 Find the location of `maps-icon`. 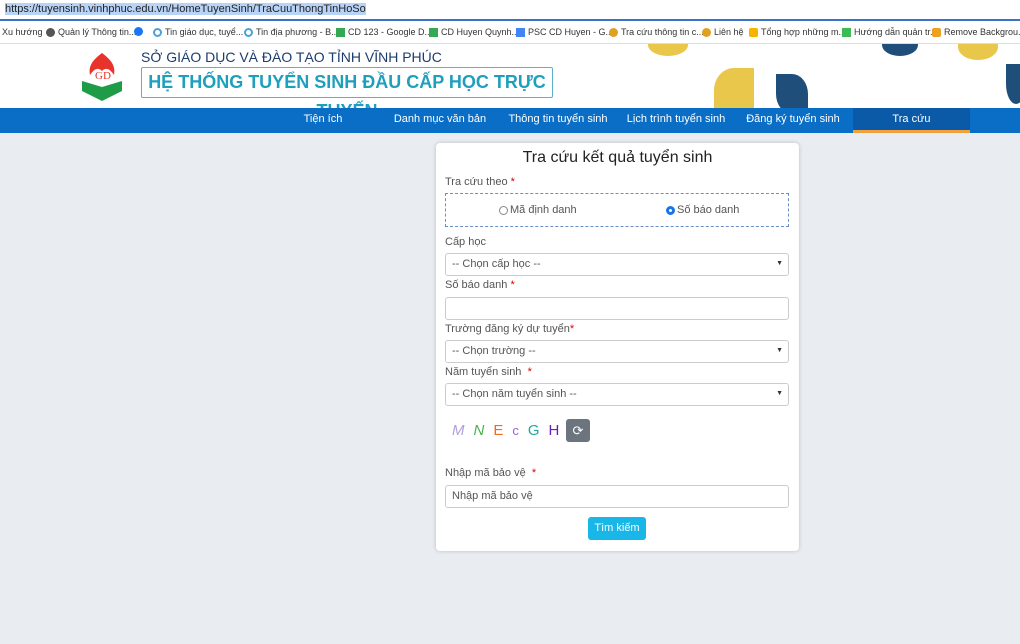

maps-icon is located at coordinates (846, 32).